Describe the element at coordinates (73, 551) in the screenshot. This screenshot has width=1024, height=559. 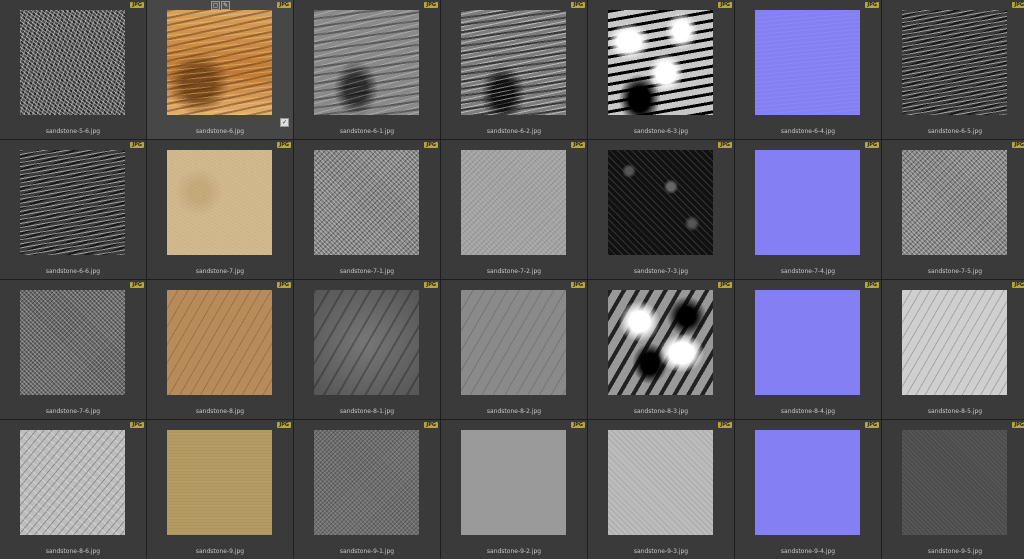
I see `file-name-label: sandstone-8-6.jpg` at that location.